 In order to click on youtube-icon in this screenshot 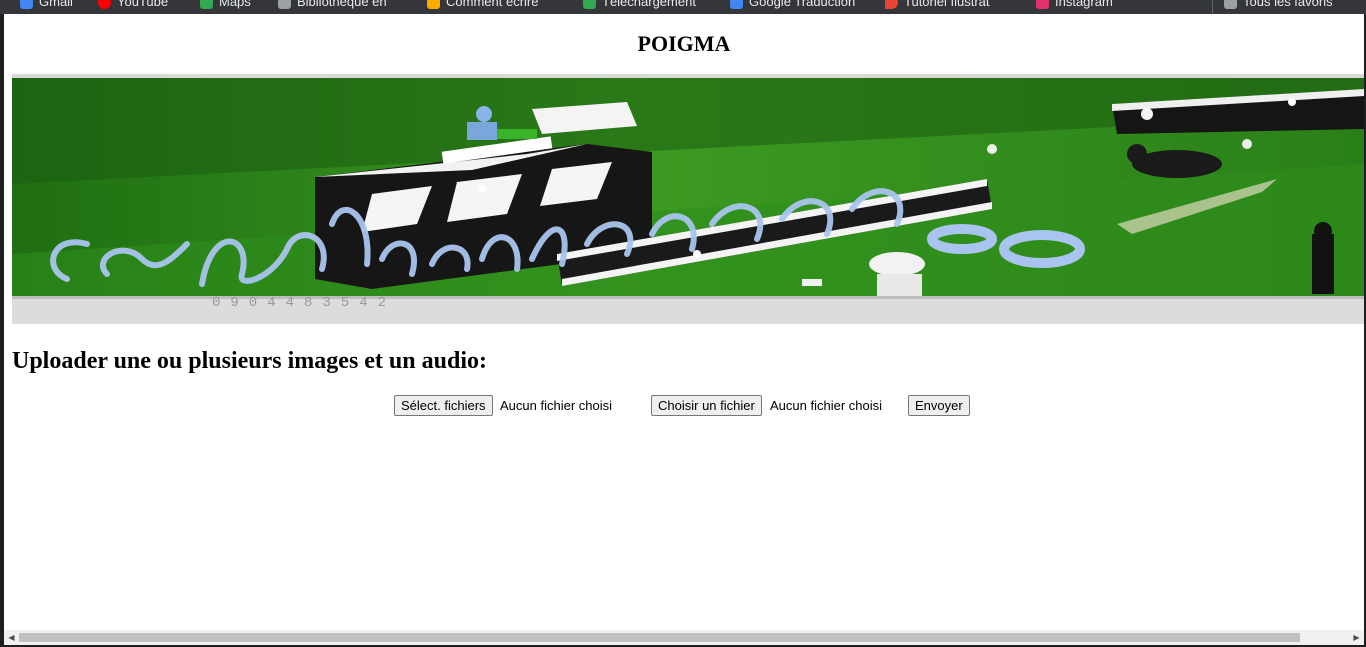, I will do `click(104, 5)`.